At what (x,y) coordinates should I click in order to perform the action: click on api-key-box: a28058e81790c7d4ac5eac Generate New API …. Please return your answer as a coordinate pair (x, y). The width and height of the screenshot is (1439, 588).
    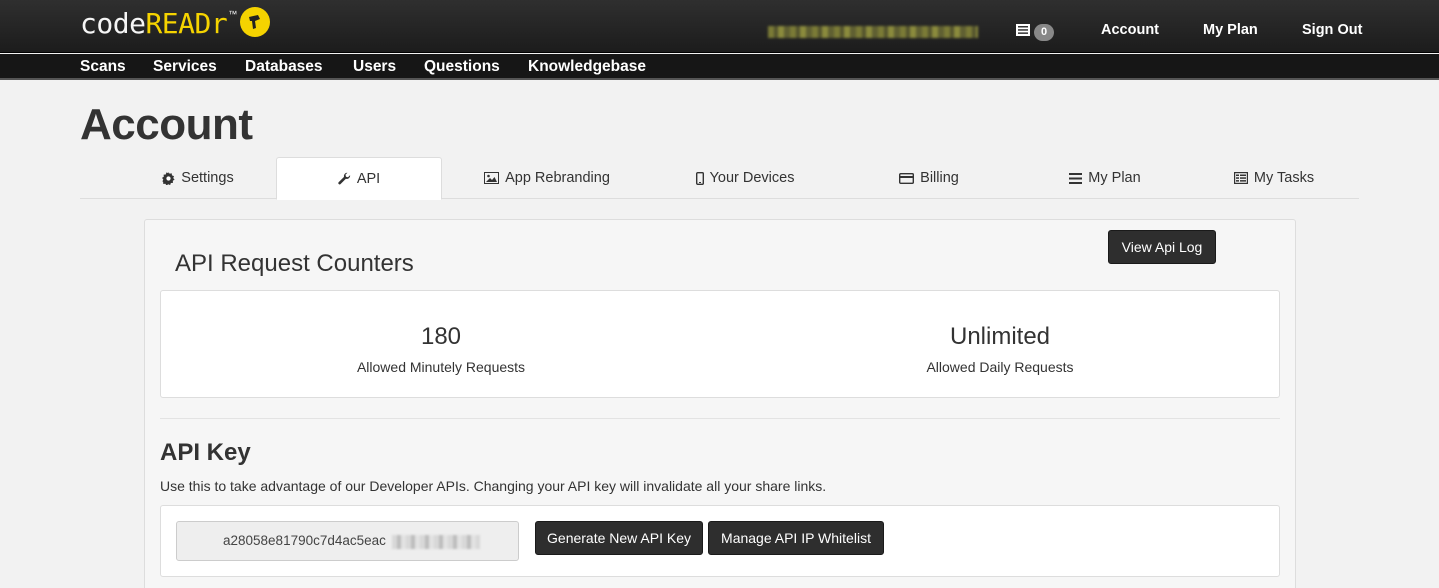
    Looking at the image, I should click on (720, 541).